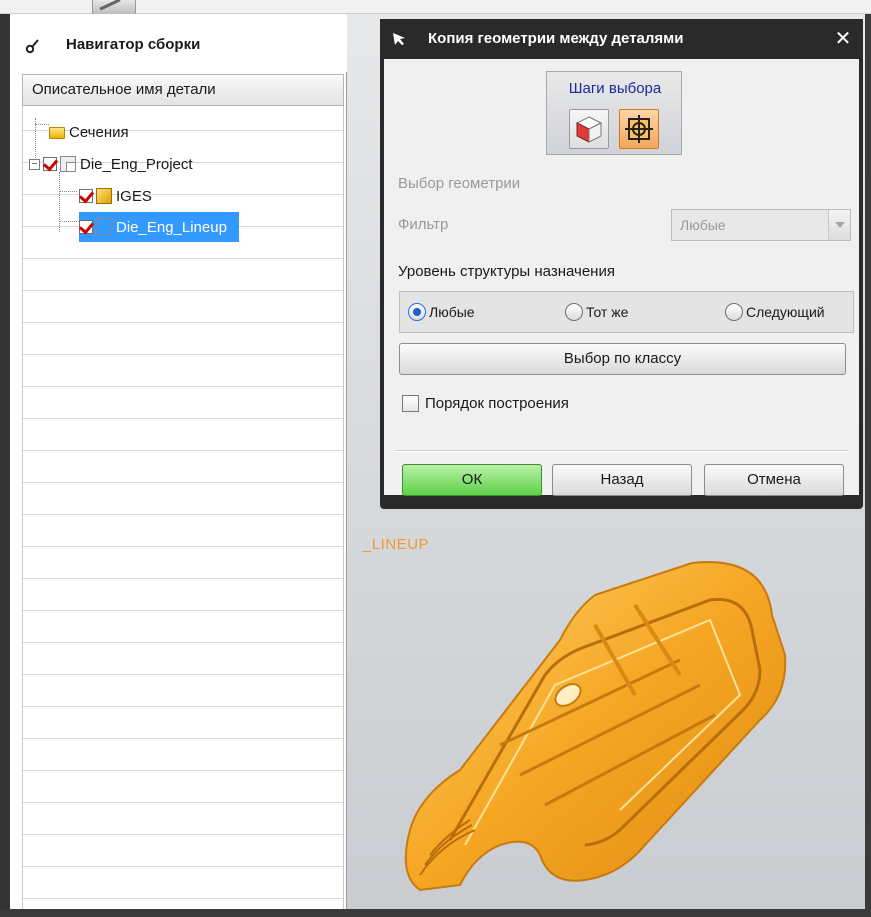 The width and height of the screenshot is (871, 917). I want to click on tree-item-die-eng-lineup: Die_Eng_Lineup, so click(159, 227).